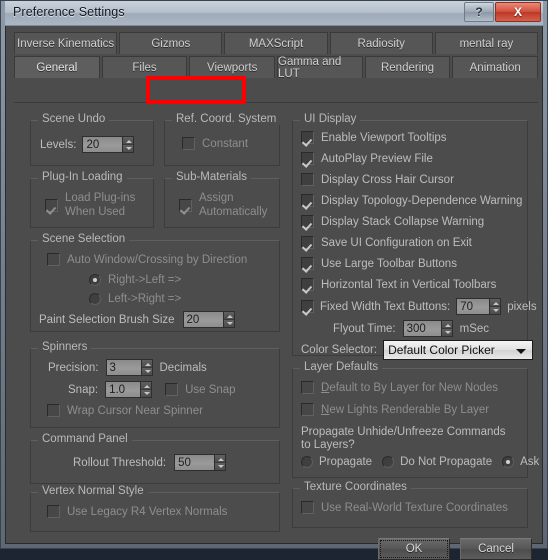  What do you see at coordinates (53, 410) in the screenshot?
I see `wrap-cursor-checkbox` at bounding box center [53, 410].